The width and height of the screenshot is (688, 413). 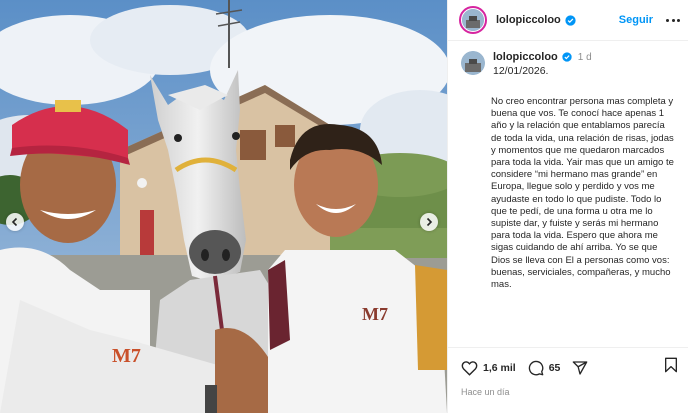 I want to click on caption-date: 12/01/2026., so click(x=521, y=71).